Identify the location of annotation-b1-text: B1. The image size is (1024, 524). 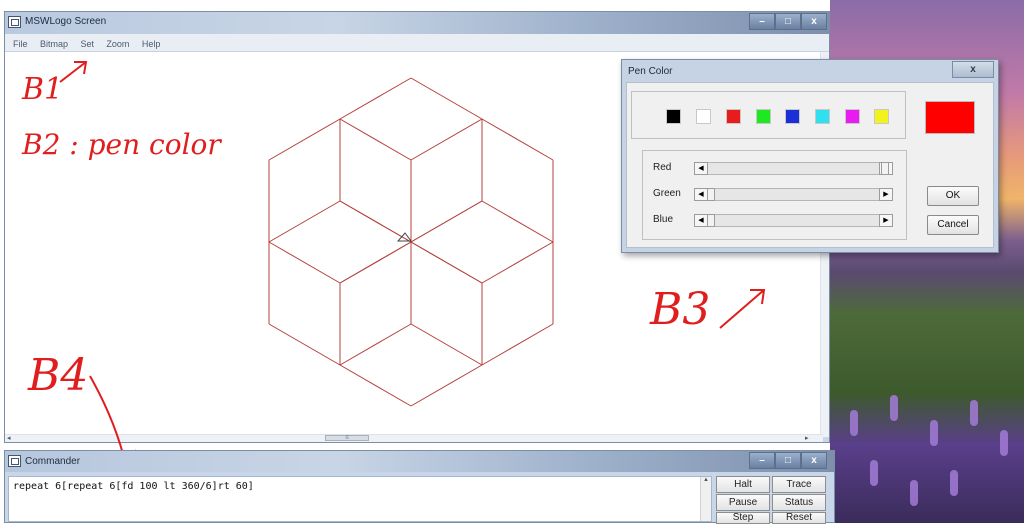
(43, 89).